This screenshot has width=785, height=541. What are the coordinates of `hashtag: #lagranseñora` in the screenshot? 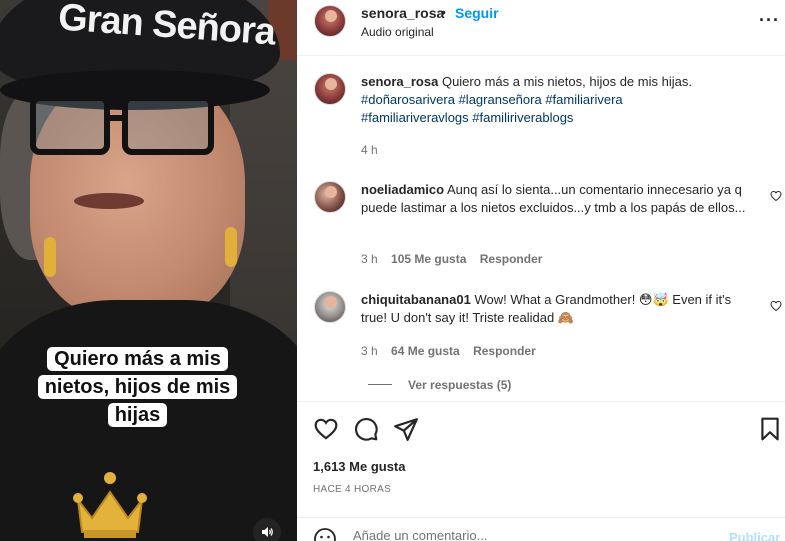 It's located at (500, 99).